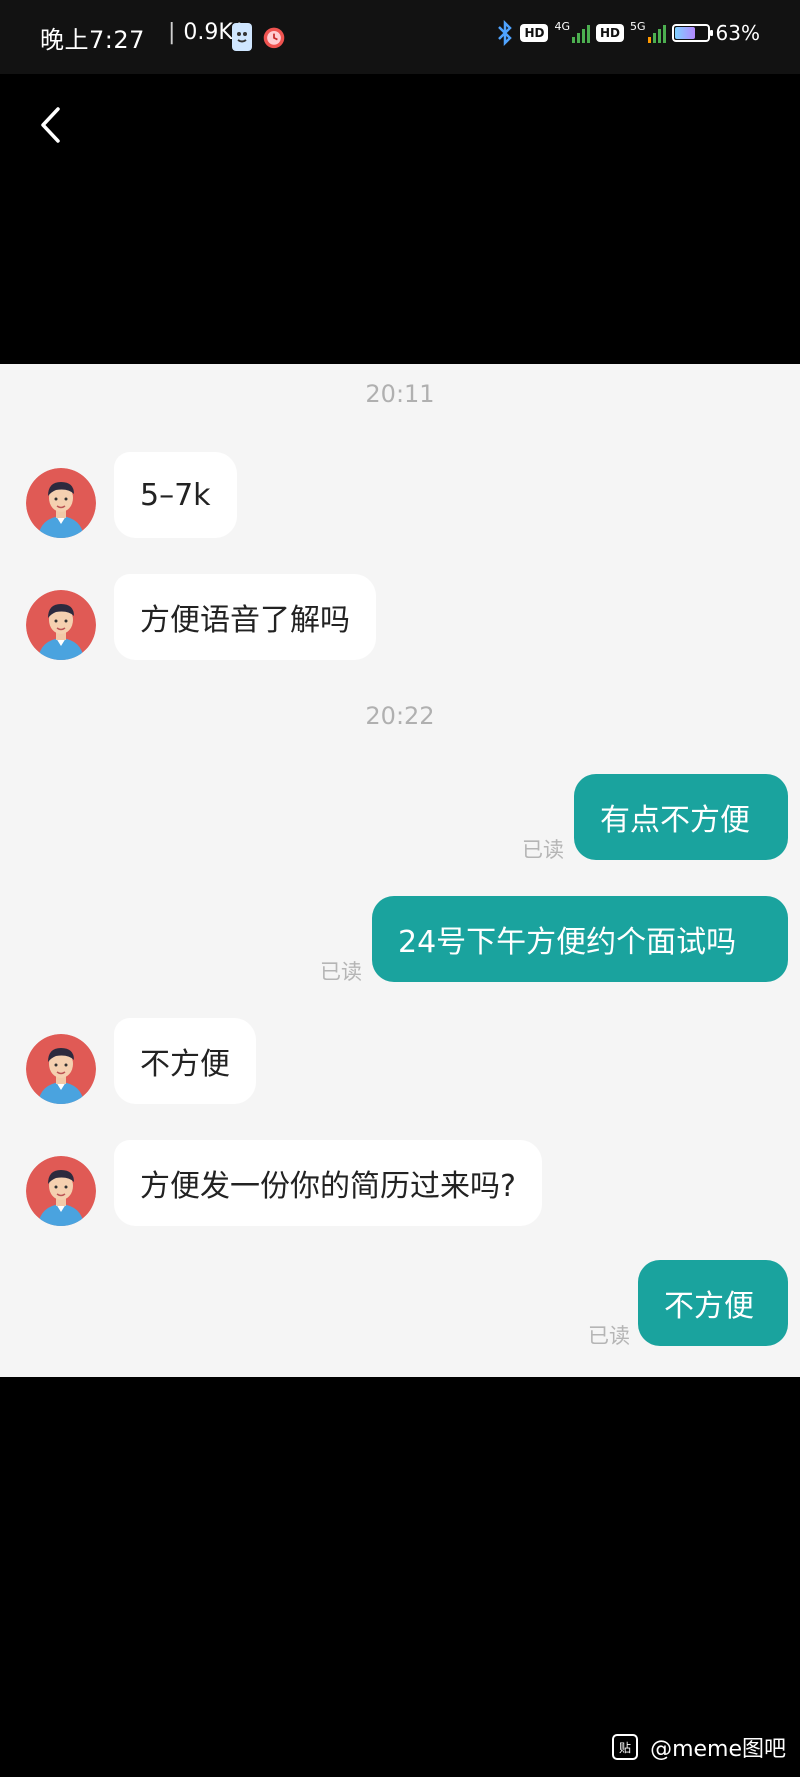 This screenshot has width=800, height=1777. Describe the element at coordinates (328, 1183) in the screenshot. I see `message-bubble-incoming: 方便发一份你的简历过来吗?` at that location.